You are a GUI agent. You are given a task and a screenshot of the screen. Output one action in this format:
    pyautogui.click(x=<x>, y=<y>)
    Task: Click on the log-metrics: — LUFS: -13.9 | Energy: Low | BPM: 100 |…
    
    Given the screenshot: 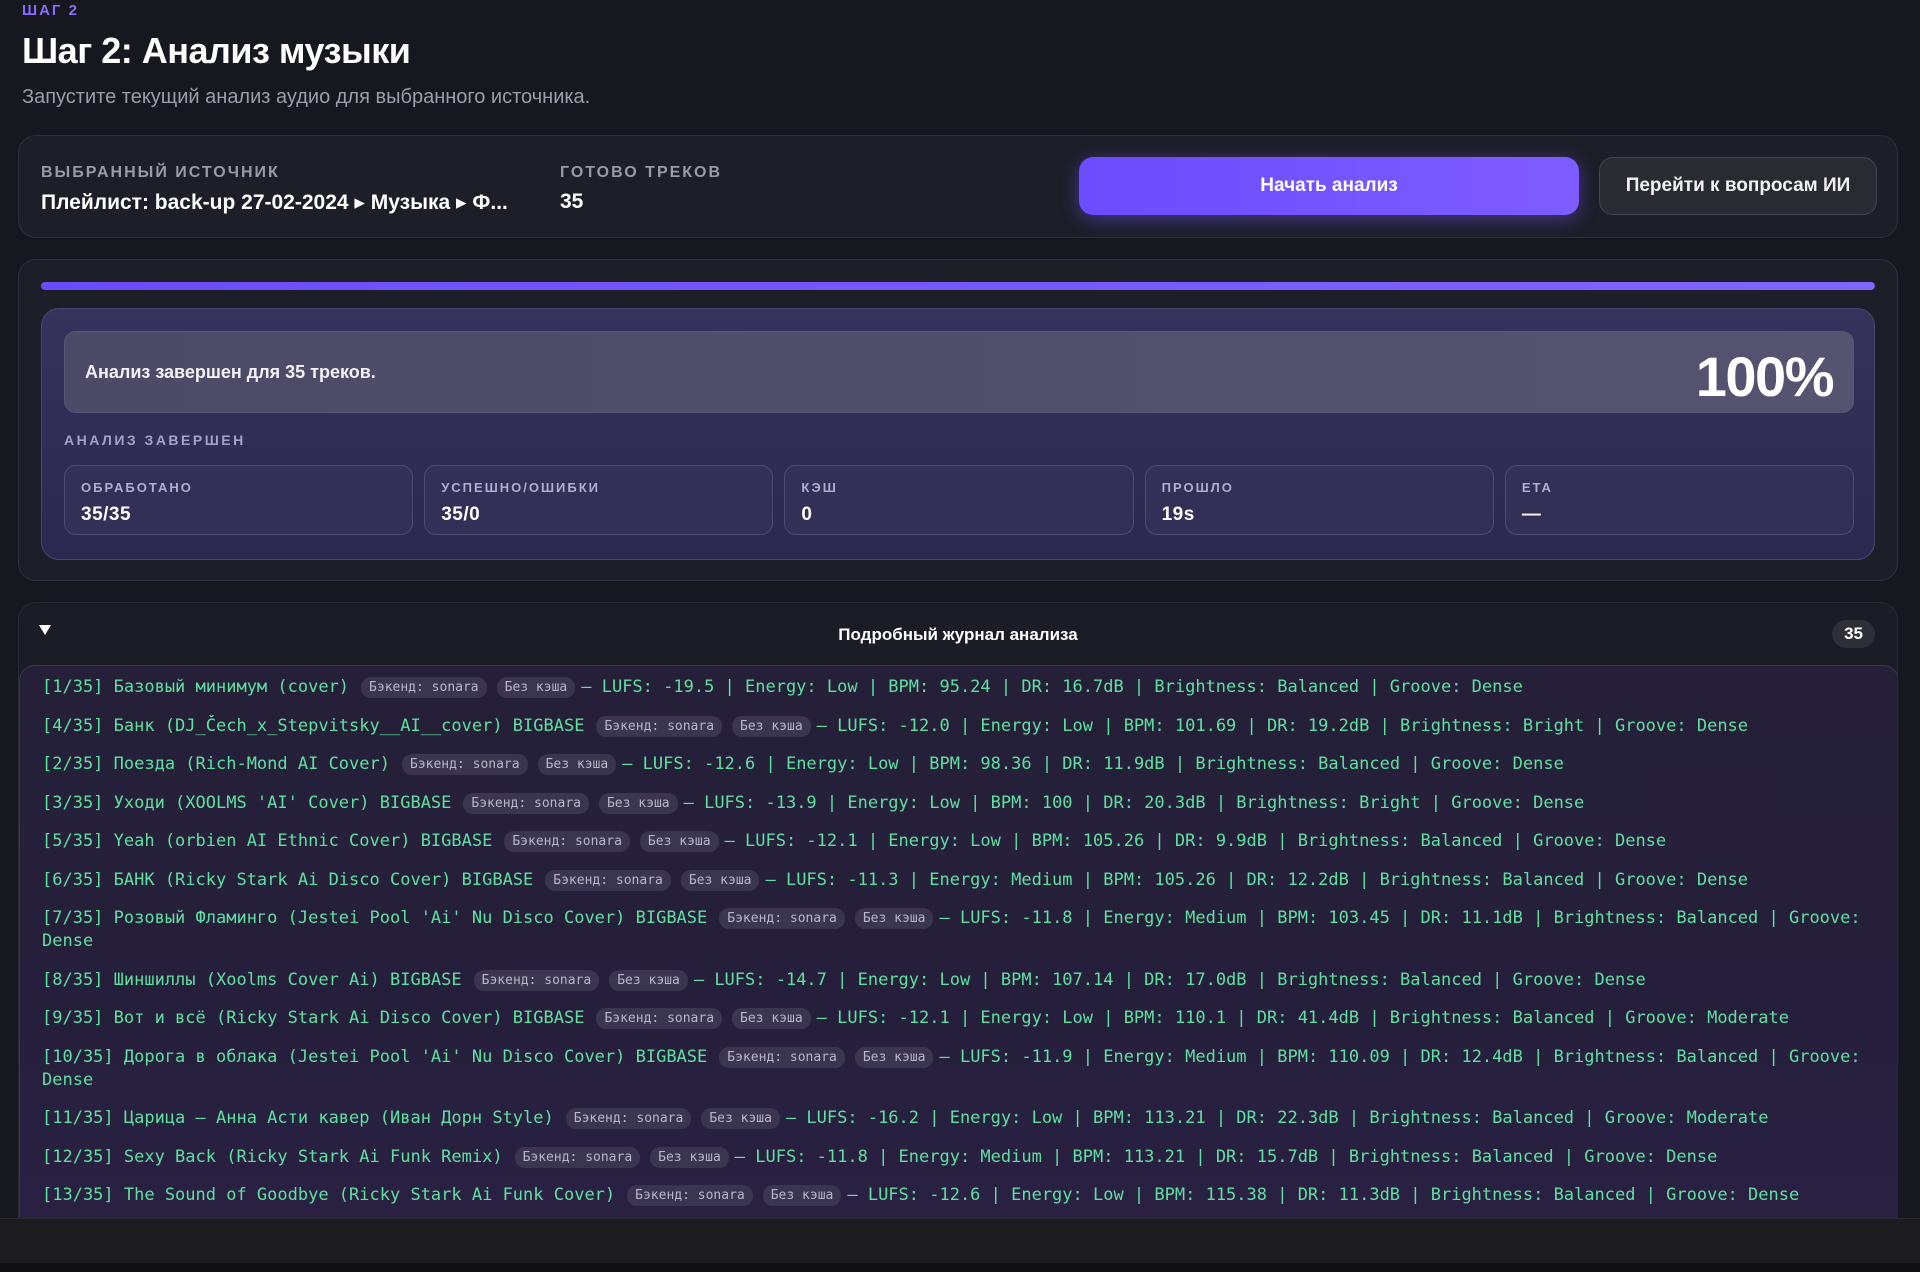 What is the action you would take?
    pyautogui.click(x=1134, y=802)
    